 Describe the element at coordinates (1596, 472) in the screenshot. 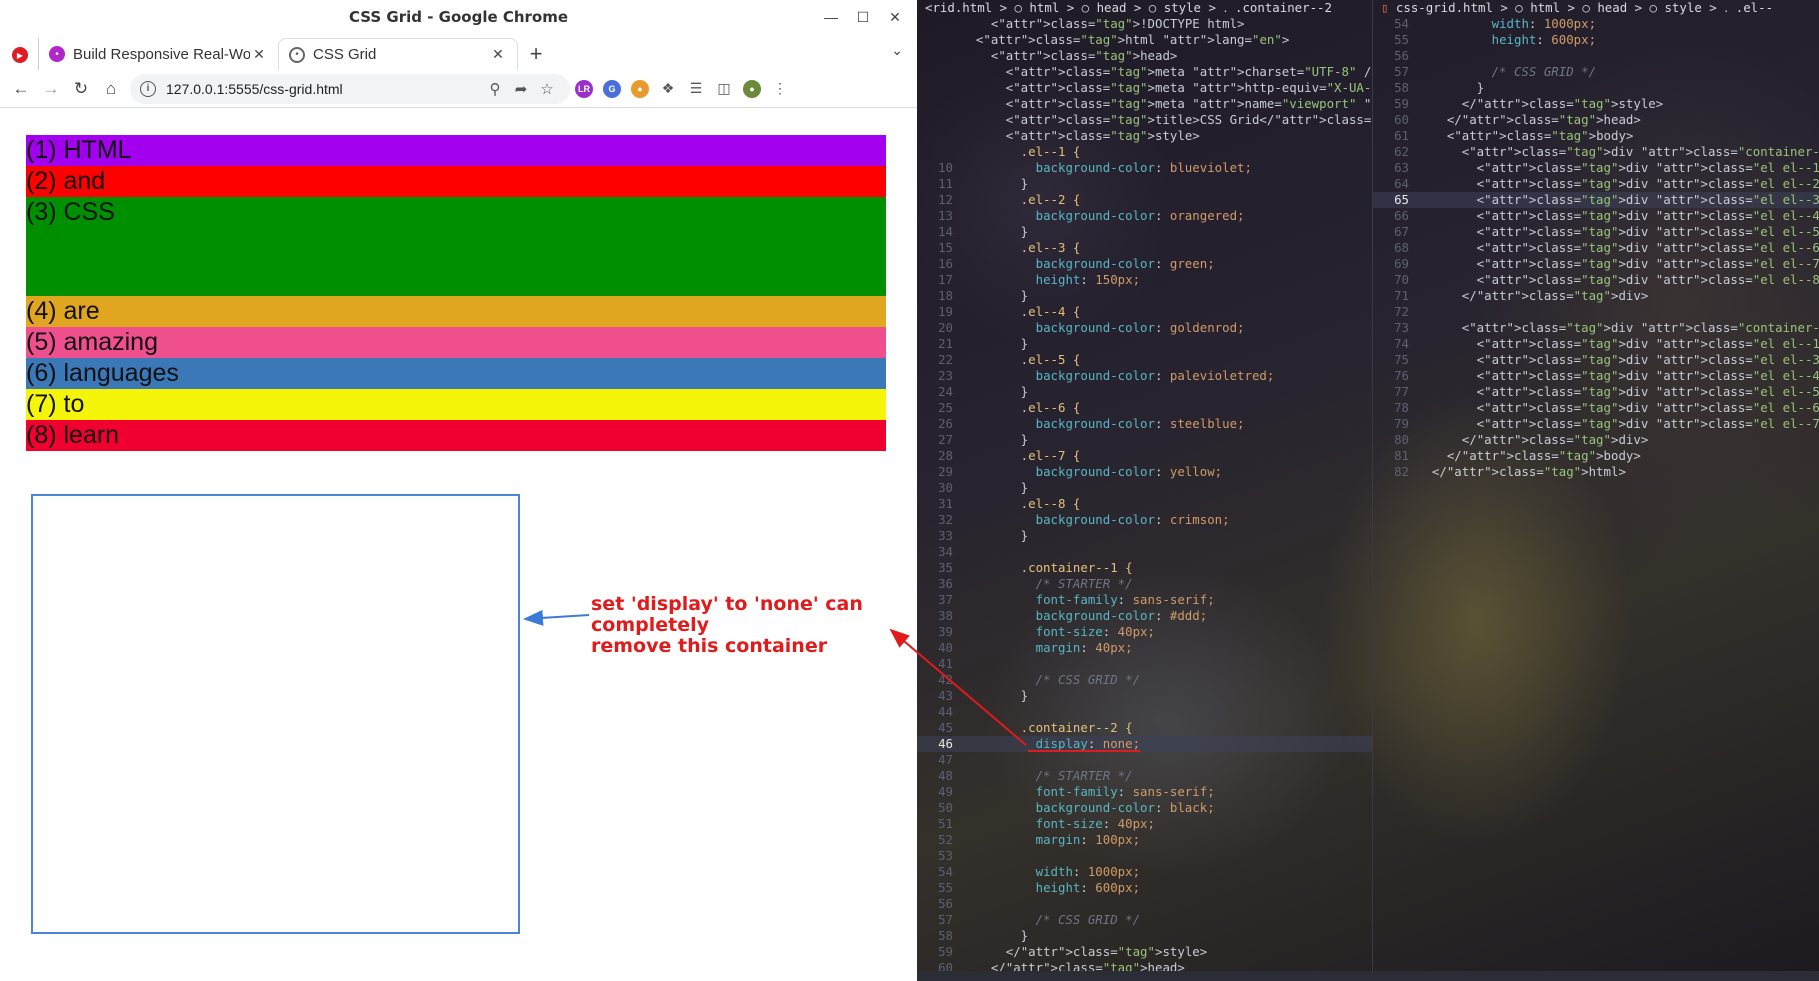

I see `code-line: 82 </"attr">class="tag">html>` at that location.